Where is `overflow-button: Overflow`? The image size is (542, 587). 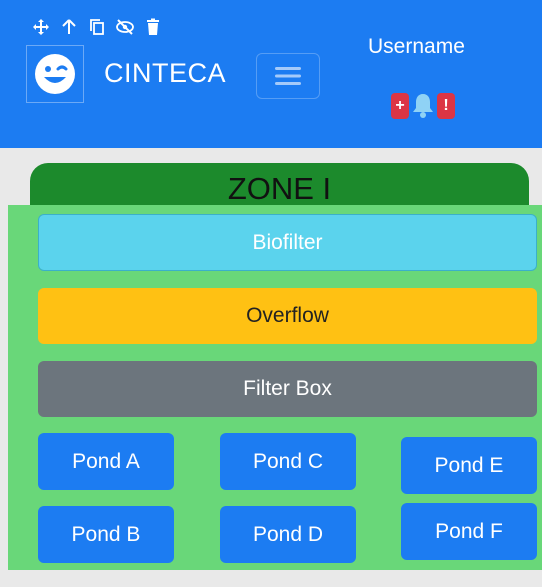 overflow-button: Overflow is located at coordinates (287, 316).